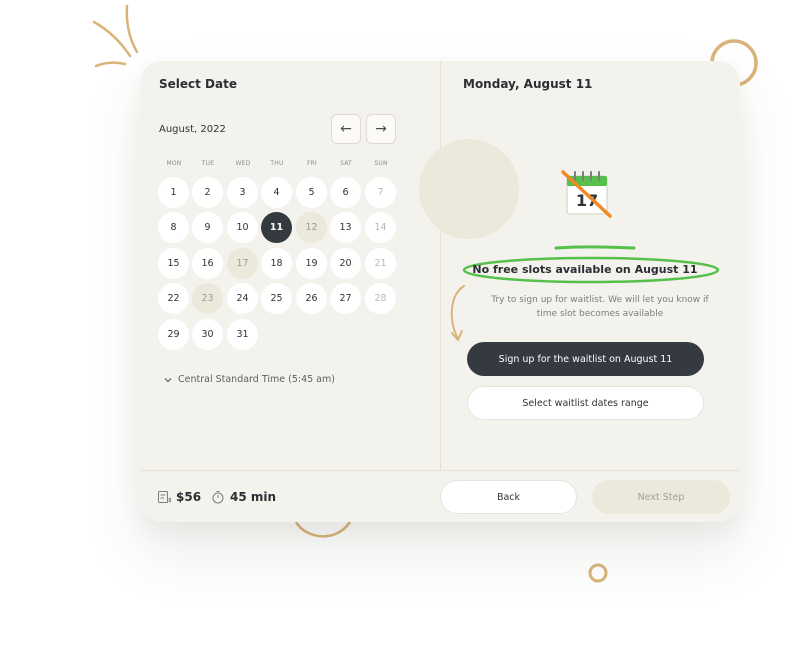 This screenshot has height=664, width=800. What do you see at coordinates (276, 227) in the screenshot?
I see `calendar-day-selected: 11` at bounding box center [276, 227].